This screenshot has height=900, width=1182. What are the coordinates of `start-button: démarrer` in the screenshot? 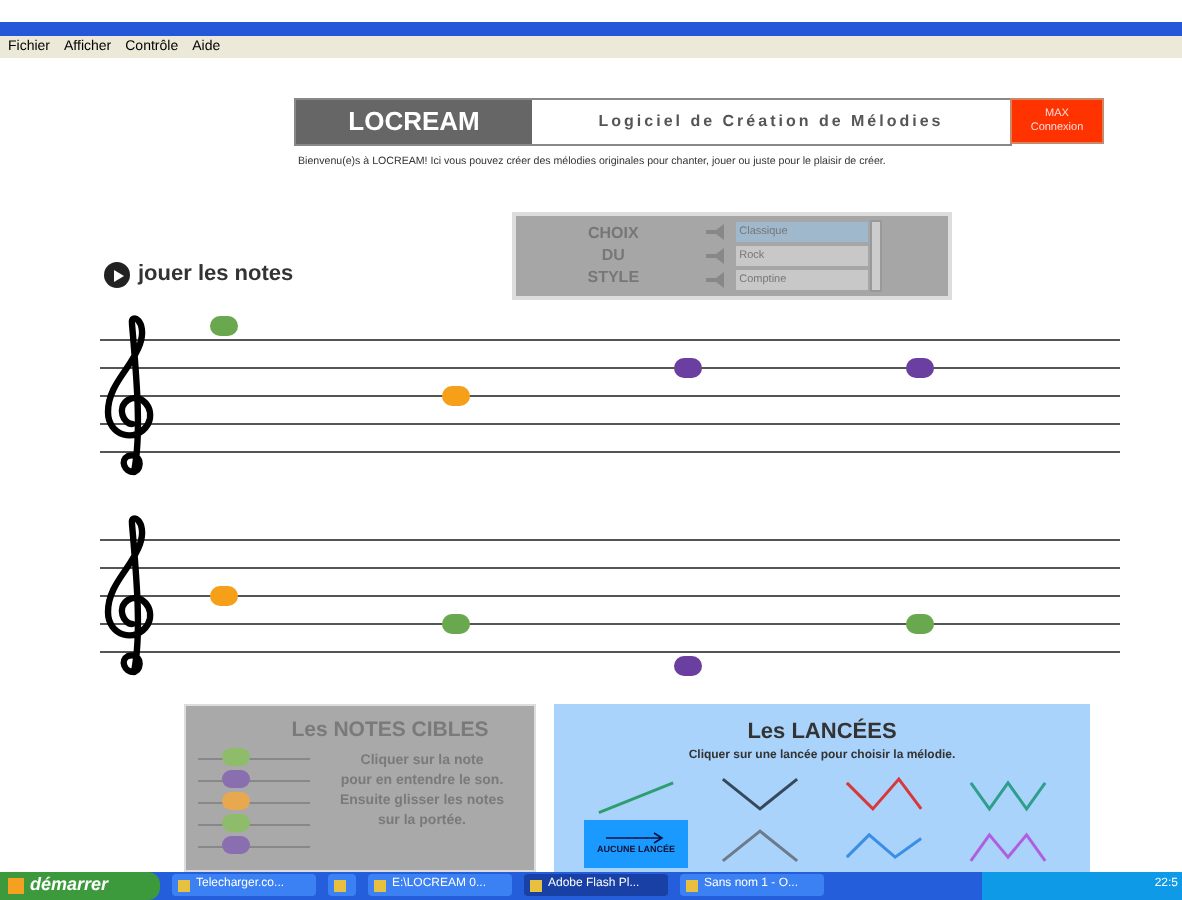 It's located at (80, 885).